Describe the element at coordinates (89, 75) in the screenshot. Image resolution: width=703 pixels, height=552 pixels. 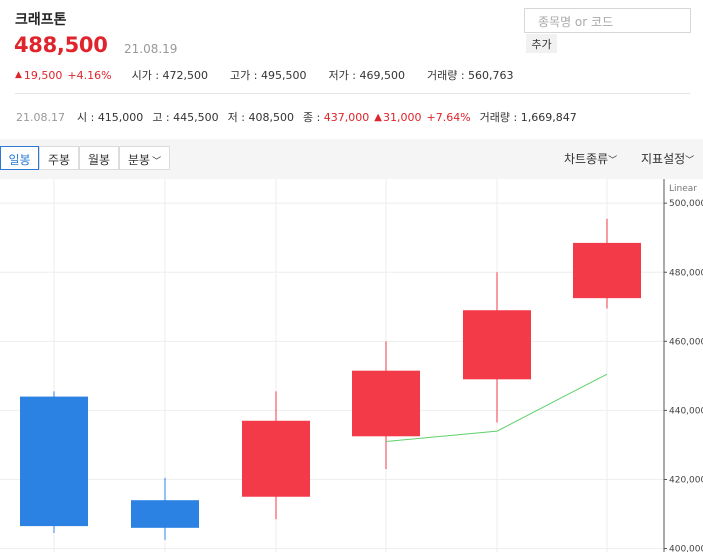
I see `price-change-pct: +4.16%` at that location.